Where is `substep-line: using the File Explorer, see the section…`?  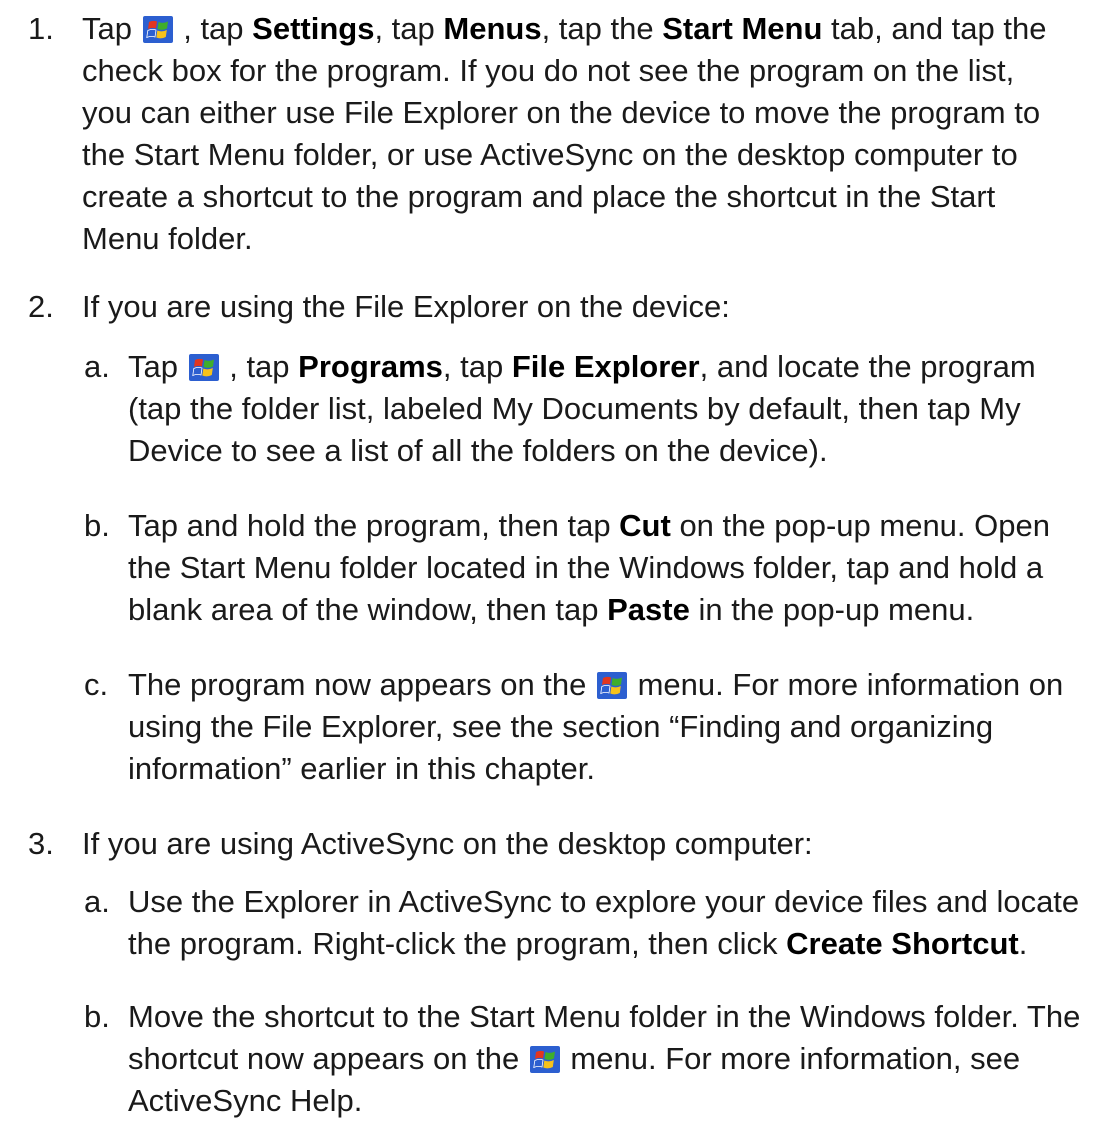 substep-line: using the File Explorer, see the section… is located at coordinates (561, 726).